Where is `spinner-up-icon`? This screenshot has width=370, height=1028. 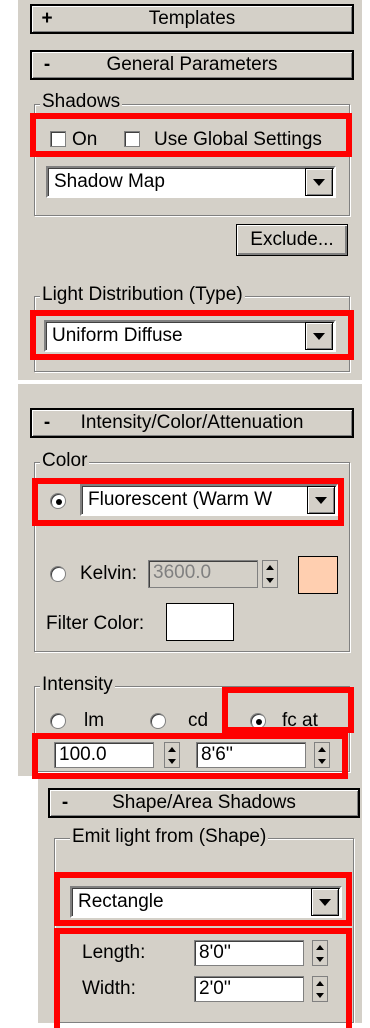
spinner-up-icon is located at coordinates (270, 567).